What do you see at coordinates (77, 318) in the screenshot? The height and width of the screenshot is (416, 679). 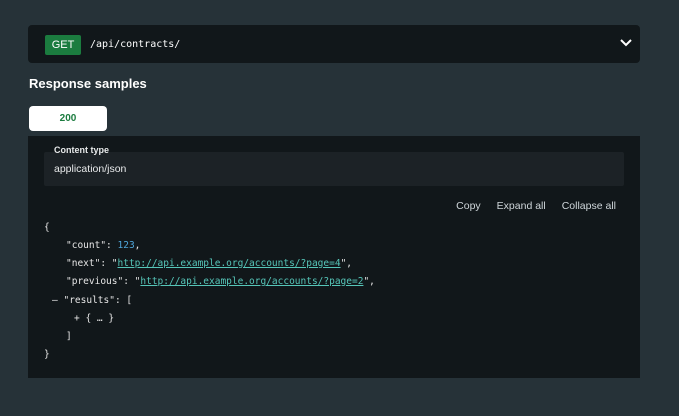 I see `expand-item-toggle: +` at bounding box center [77, 318].